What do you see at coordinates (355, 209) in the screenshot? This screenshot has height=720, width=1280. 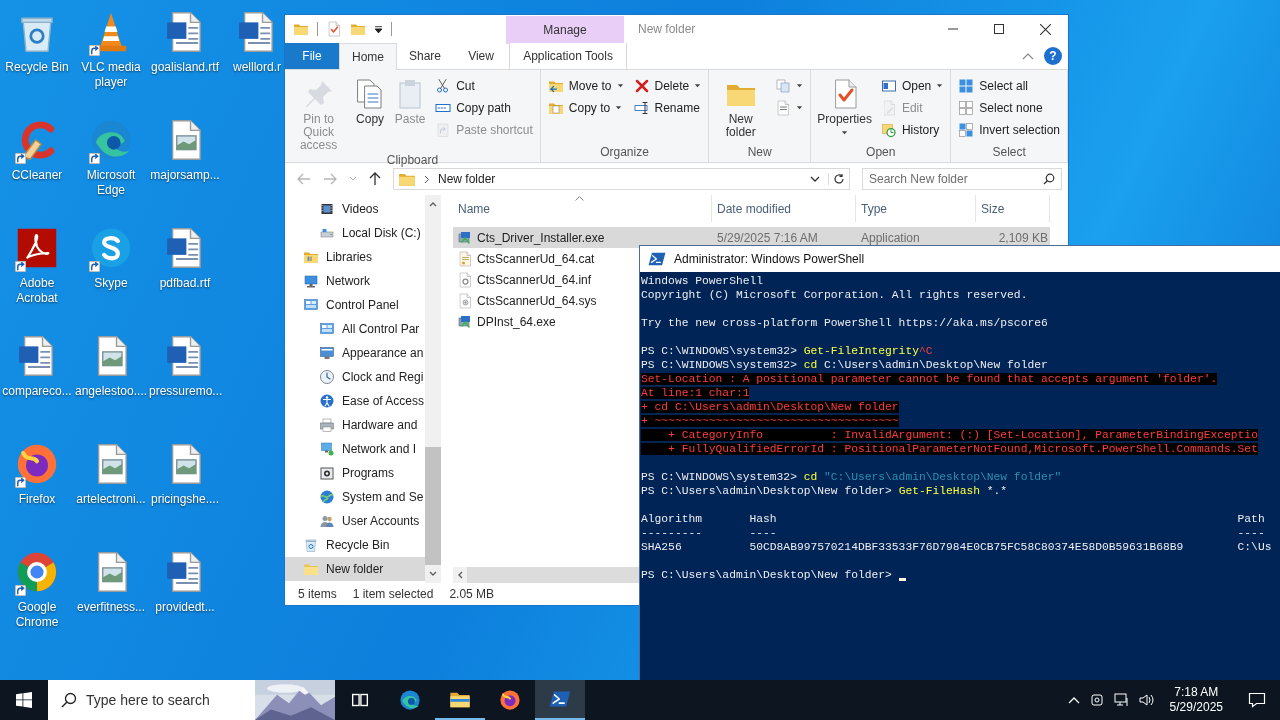 I see `nav-item: Videos` at bounding box center [355, 209].